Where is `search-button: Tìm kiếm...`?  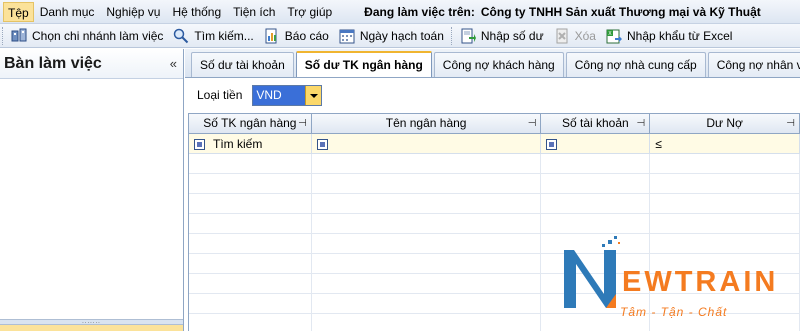 search-button: Tìm kiếm... is located at coordinates (213, 36).